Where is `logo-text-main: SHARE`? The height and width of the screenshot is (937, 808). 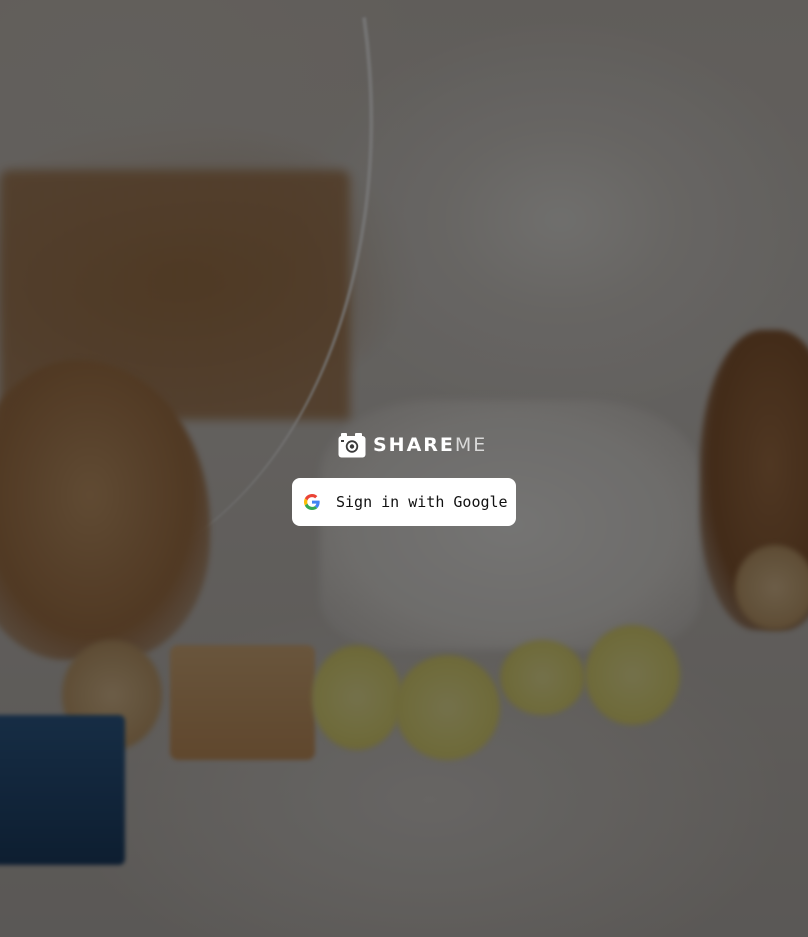 logo-text-main: SHARE is located at coordinates (414, 445).